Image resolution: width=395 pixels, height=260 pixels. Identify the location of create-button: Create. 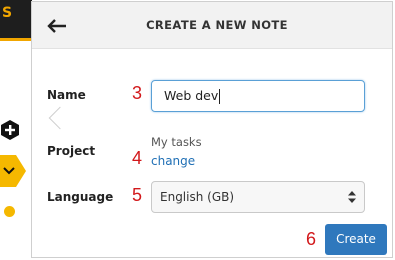
(356, 239).